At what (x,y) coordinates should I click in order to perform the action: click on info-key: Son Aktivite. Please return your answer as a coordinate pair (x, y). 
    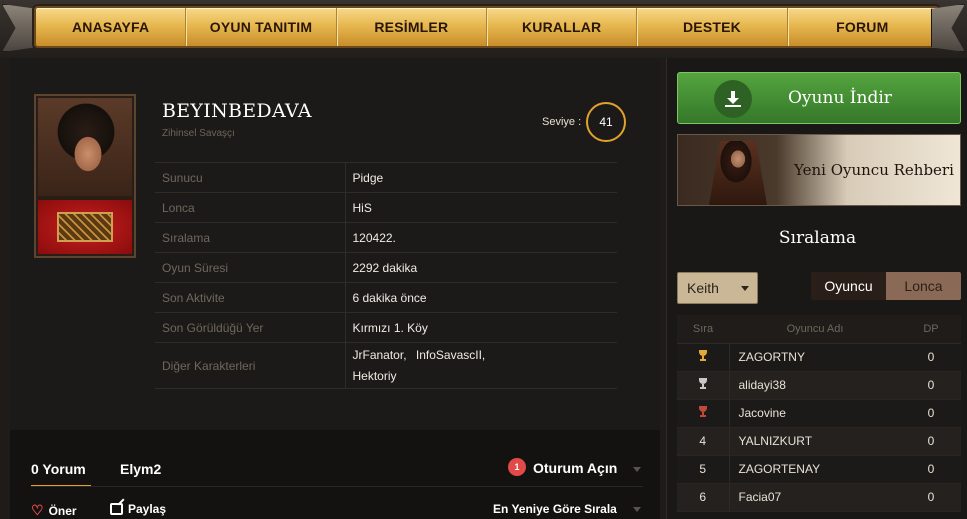
    Looking at the image, I should click on (250, 297).